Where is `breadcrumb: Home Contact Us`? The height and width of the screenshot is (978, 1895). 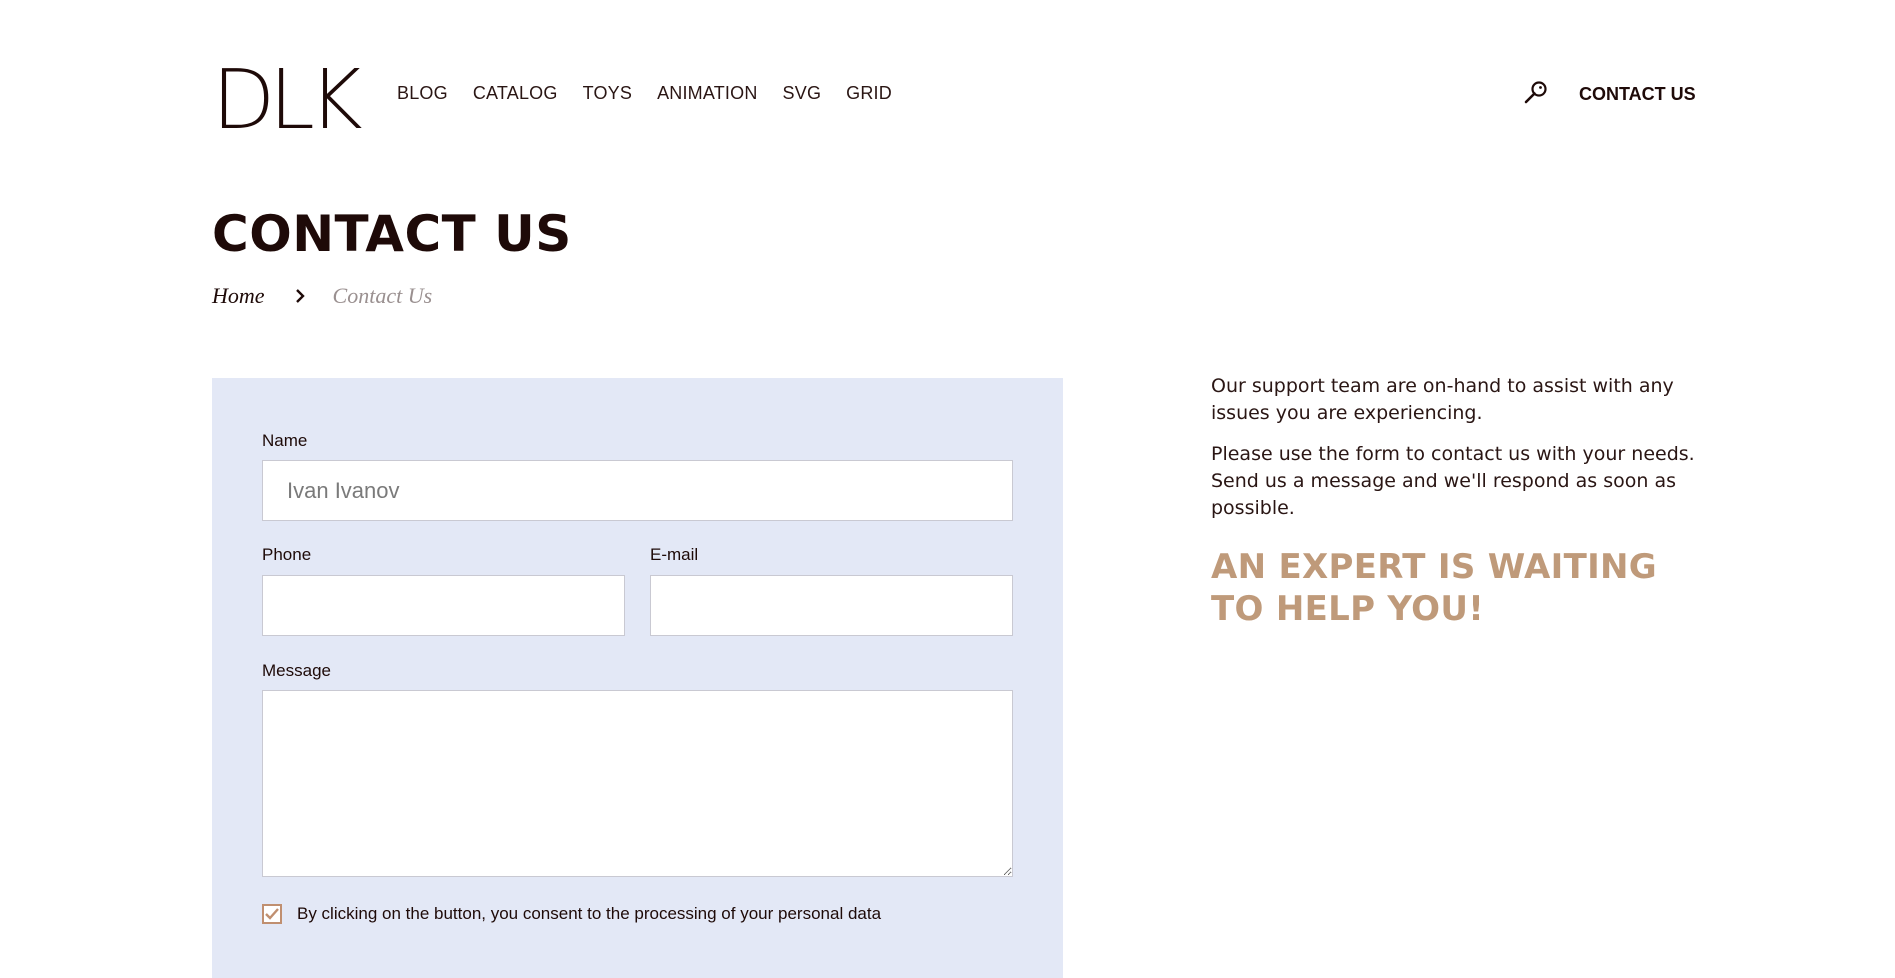
breadcrumb: Home Contact Us is located at coordinates (322, 296).